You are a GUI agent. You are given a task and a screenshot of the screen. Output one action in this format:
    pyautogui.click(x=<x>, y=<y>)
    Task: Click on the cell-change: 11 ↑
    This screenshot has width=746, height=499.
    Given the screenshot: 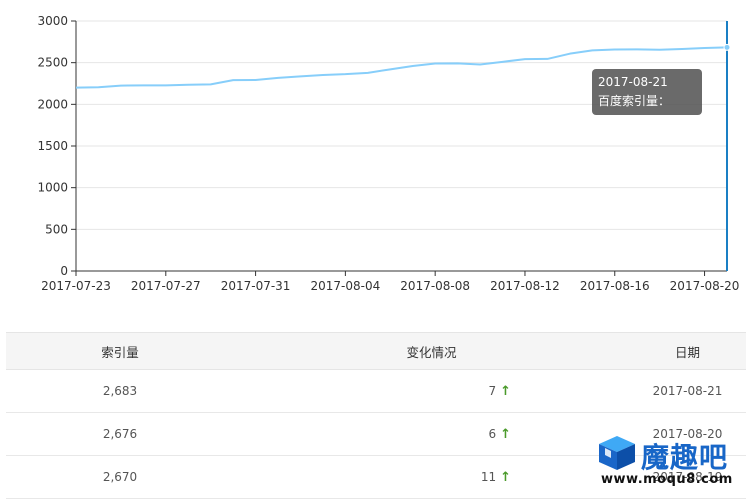 What is the action you would take?
    pyautogui.click(x=431, y=477)
    